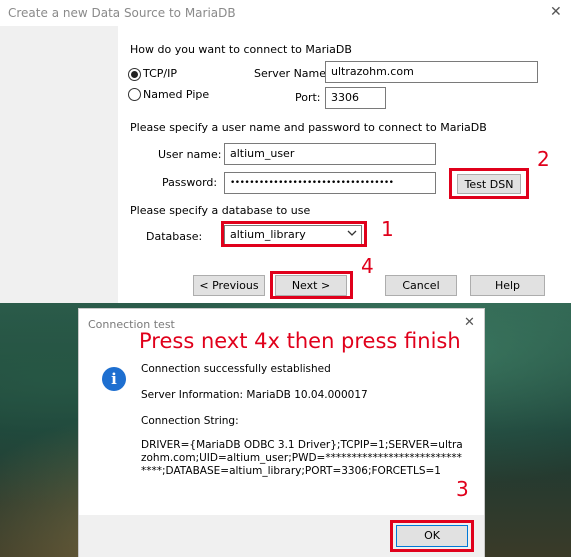 This screenshot has width=571, height=557. Describe the element at coordinates (176, 94) in the screenshot. I see `named-pipe-label: Named Pipe` at that location.